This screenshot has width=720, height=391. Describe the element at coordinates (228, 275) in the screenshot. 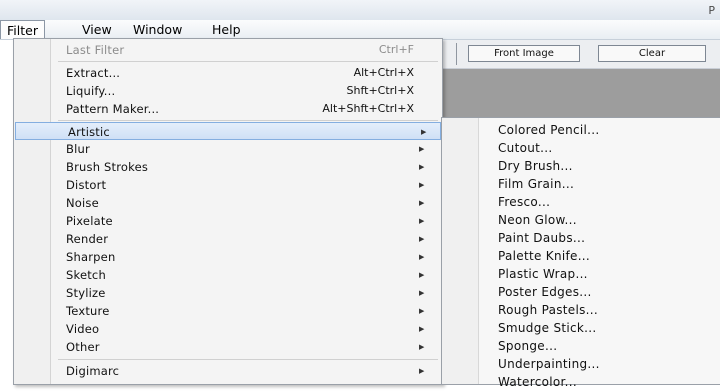

I see `menu-item-sketch: Sketch ▶` at that location.